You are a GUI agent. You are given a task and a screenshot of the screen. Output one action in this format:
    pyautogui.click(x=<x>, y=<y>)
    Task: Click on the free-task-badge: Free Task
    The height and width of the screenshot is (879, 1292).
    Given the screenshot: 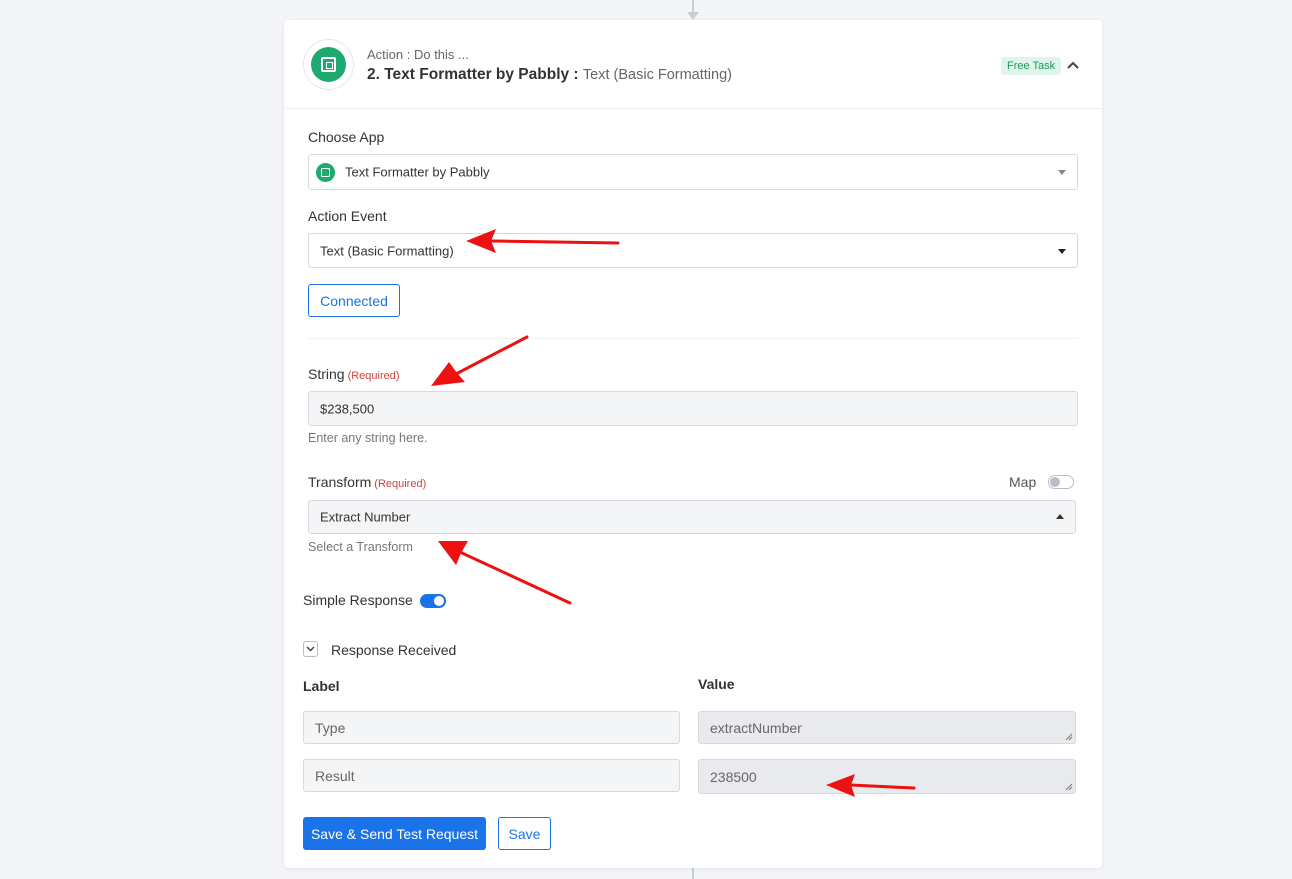 What is the action you would take?
    pyautogui.click(x=1031, y=66)
    